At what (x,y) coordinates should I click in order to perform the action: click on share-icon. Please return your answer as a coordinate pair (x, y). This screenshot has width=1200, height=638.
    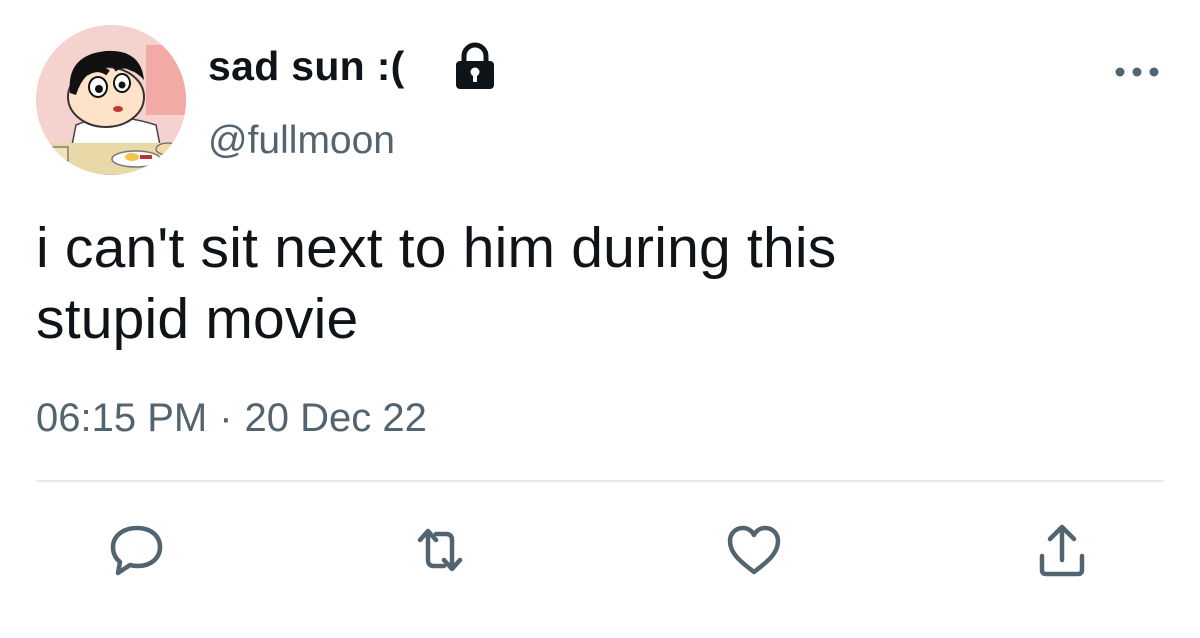
    Looking at the image, I should click on (1062, 550).